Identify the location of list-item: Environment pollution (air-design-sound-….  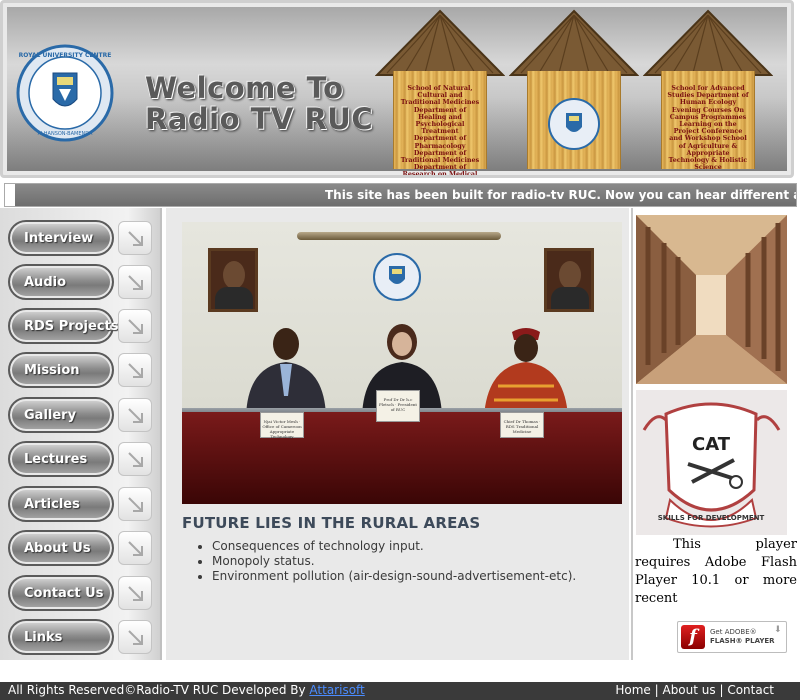
(394, 576).